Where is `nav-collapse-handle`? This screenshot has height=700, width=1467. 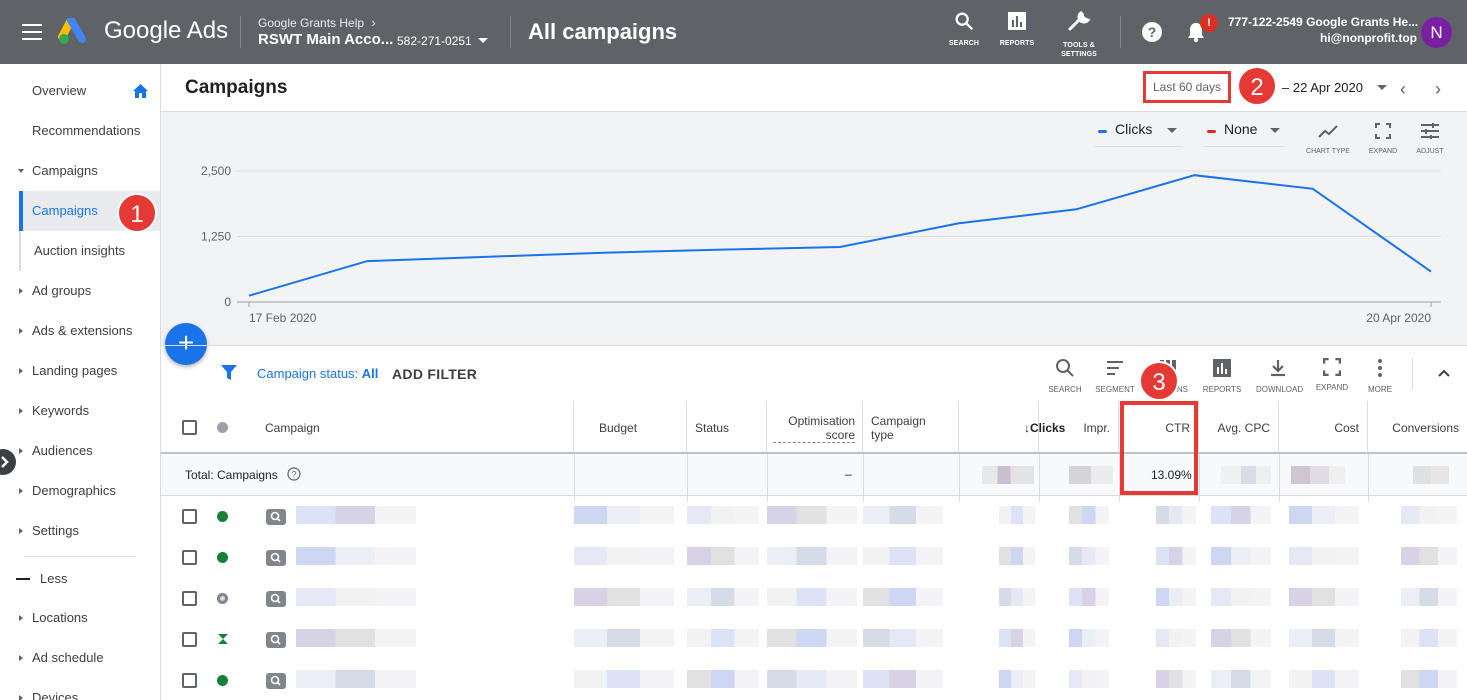
nav-collapse-handle is located at coordinates (8, 462).